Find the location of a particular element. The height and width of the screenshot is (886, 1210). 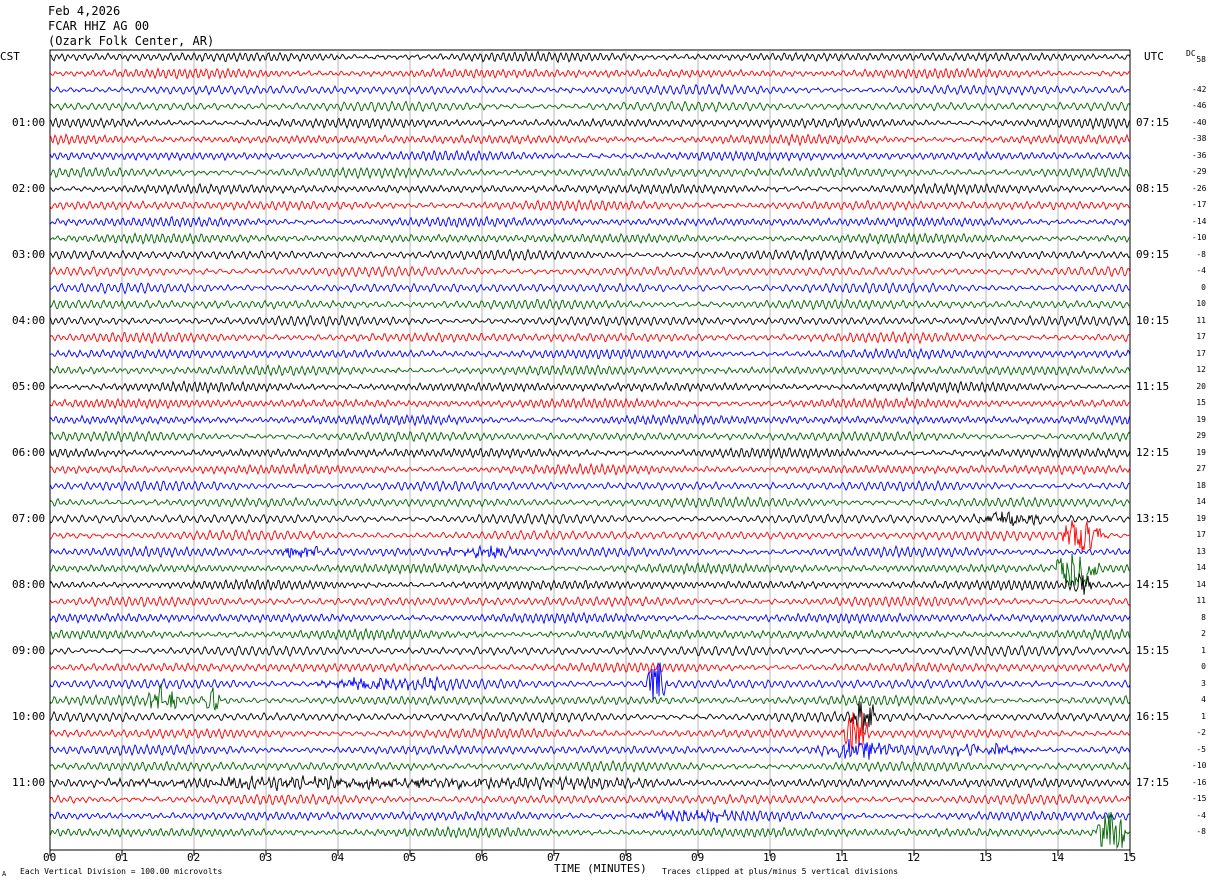

dc-offset-value: 1 is located at coordinates (1203, 716).